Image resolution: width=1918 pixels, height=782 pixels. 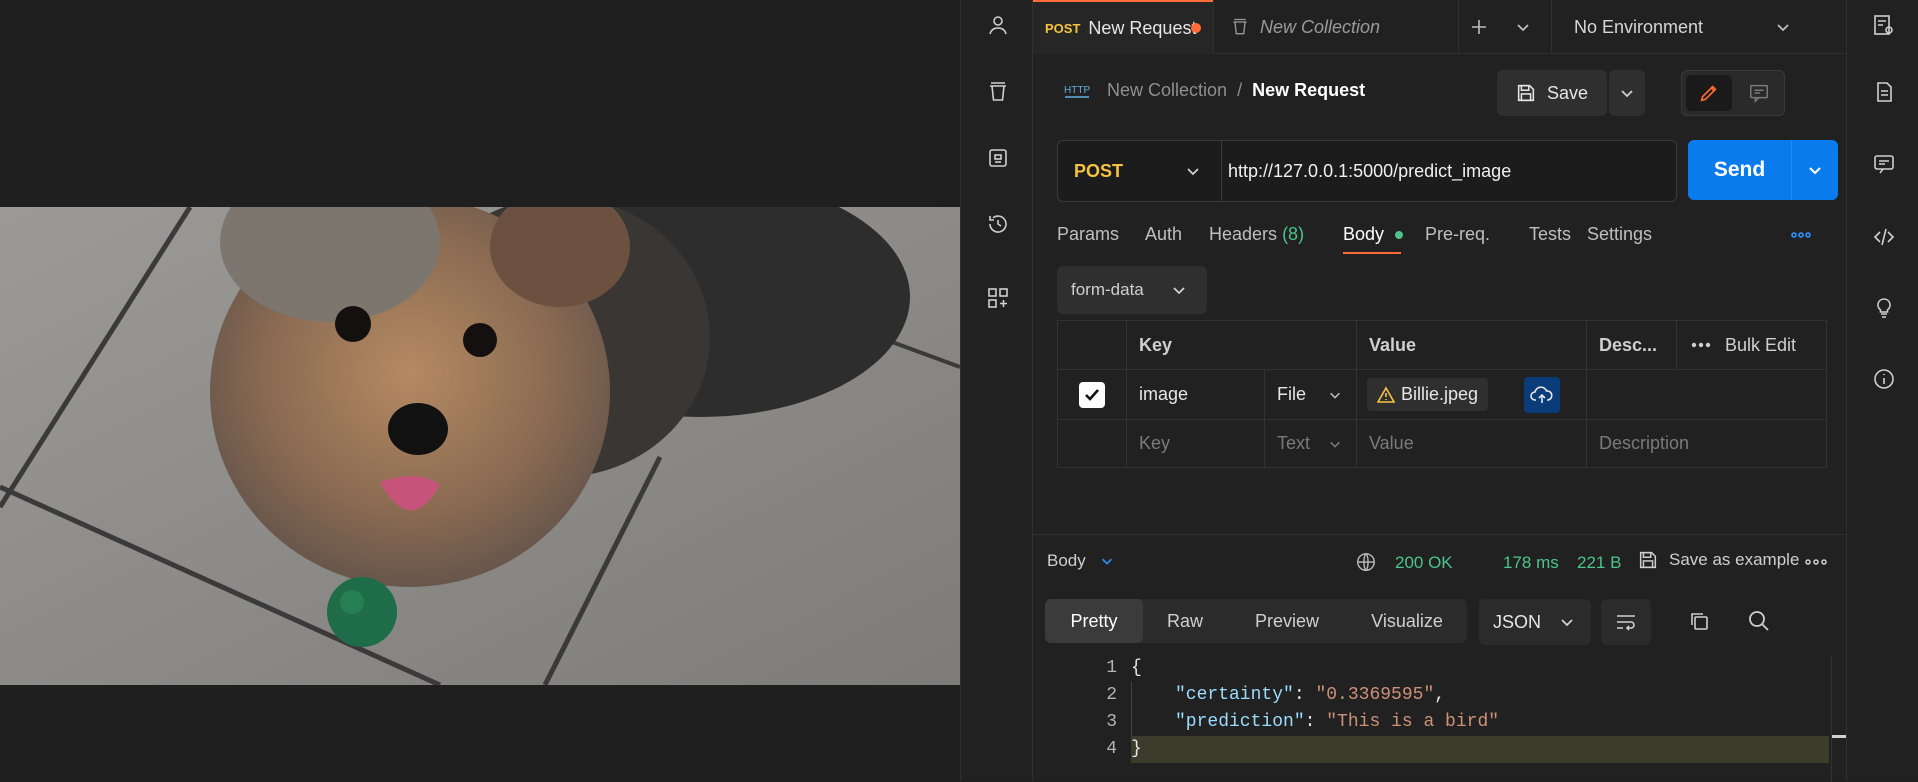 I want to click on row-type-label: File, so click(x=1292, y=394).